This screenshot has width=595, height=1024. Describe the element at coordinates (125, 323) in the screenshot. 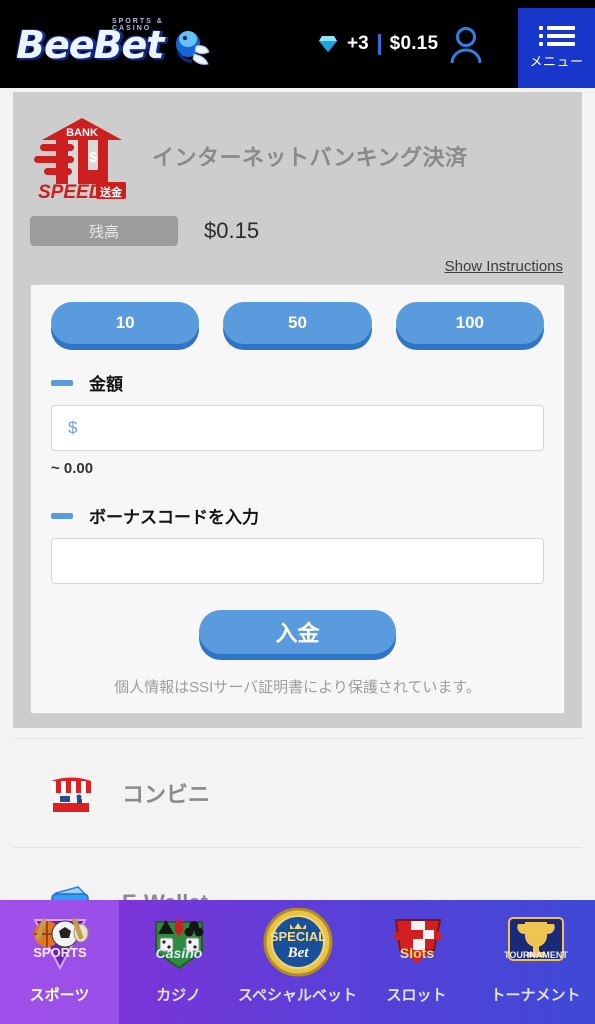

I see `quick-amount-10: 10` at that location.